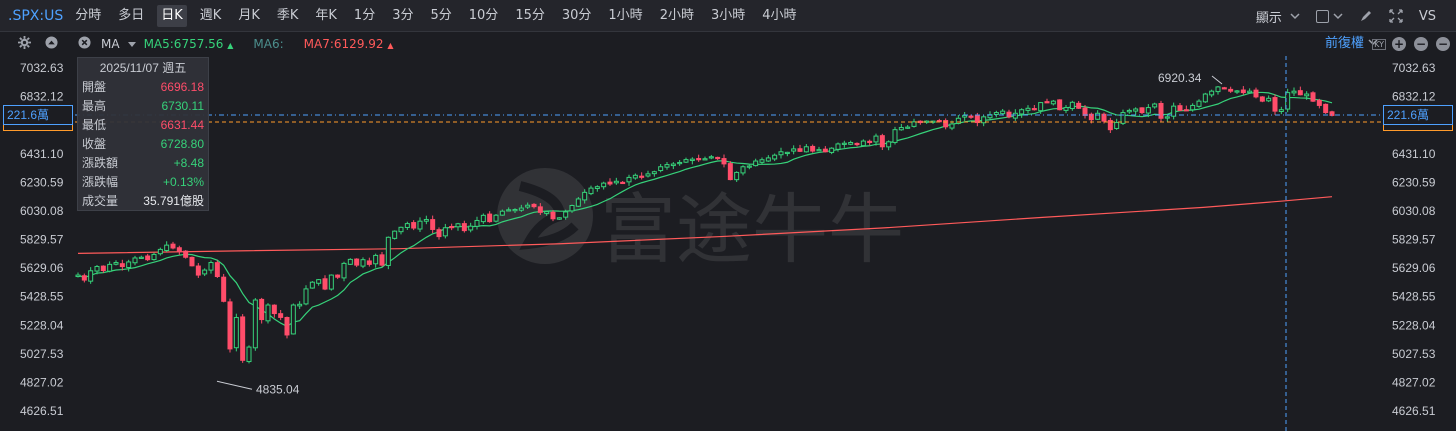 This screenshot has width=1456, height=431. Describe the element at coordinates (143, 163) in the screenshot. I see `tooltip-row: 漲跌額 +8.48` at that location.